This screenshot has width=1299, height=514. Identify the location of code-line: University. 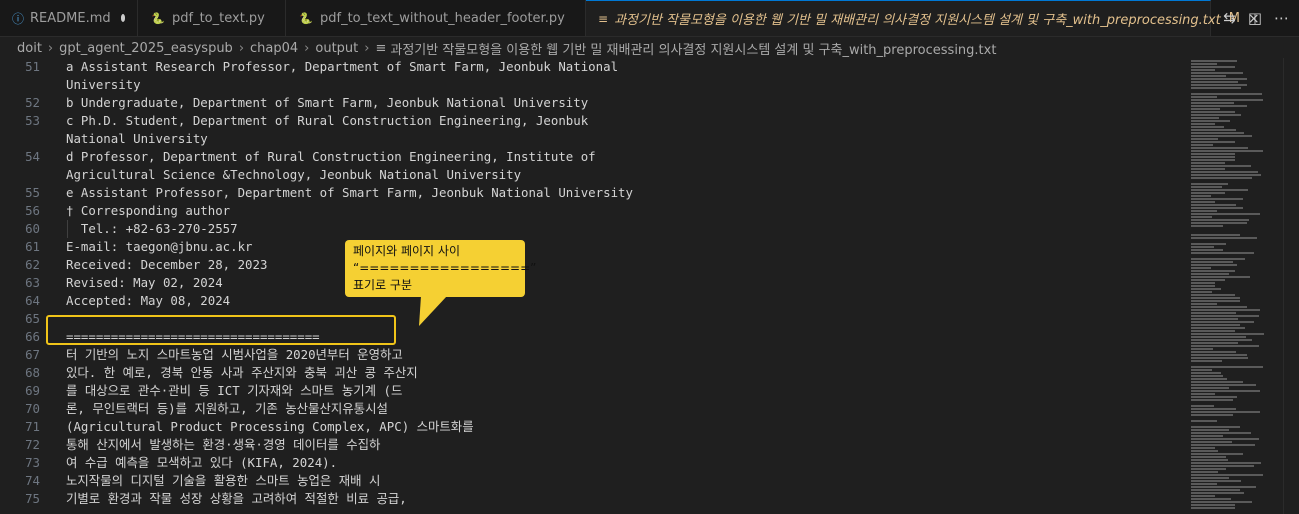
(590, 85).